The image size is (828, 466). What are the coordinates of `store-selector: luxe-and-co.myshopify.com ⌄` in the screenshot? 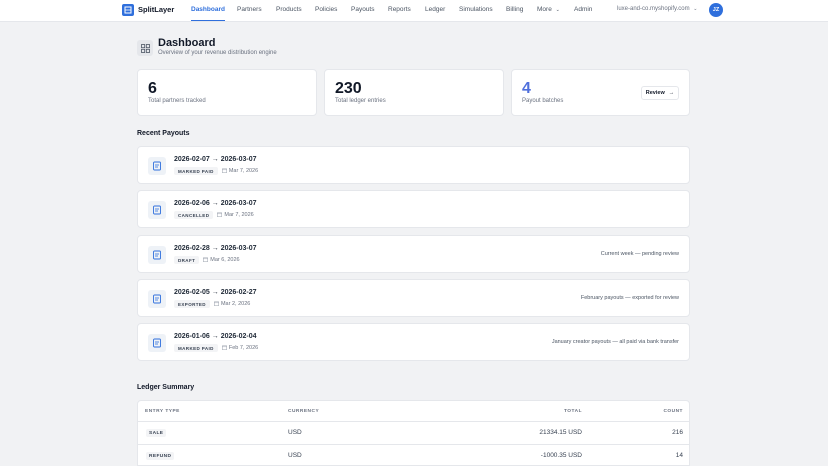 It's located at (657, 9).